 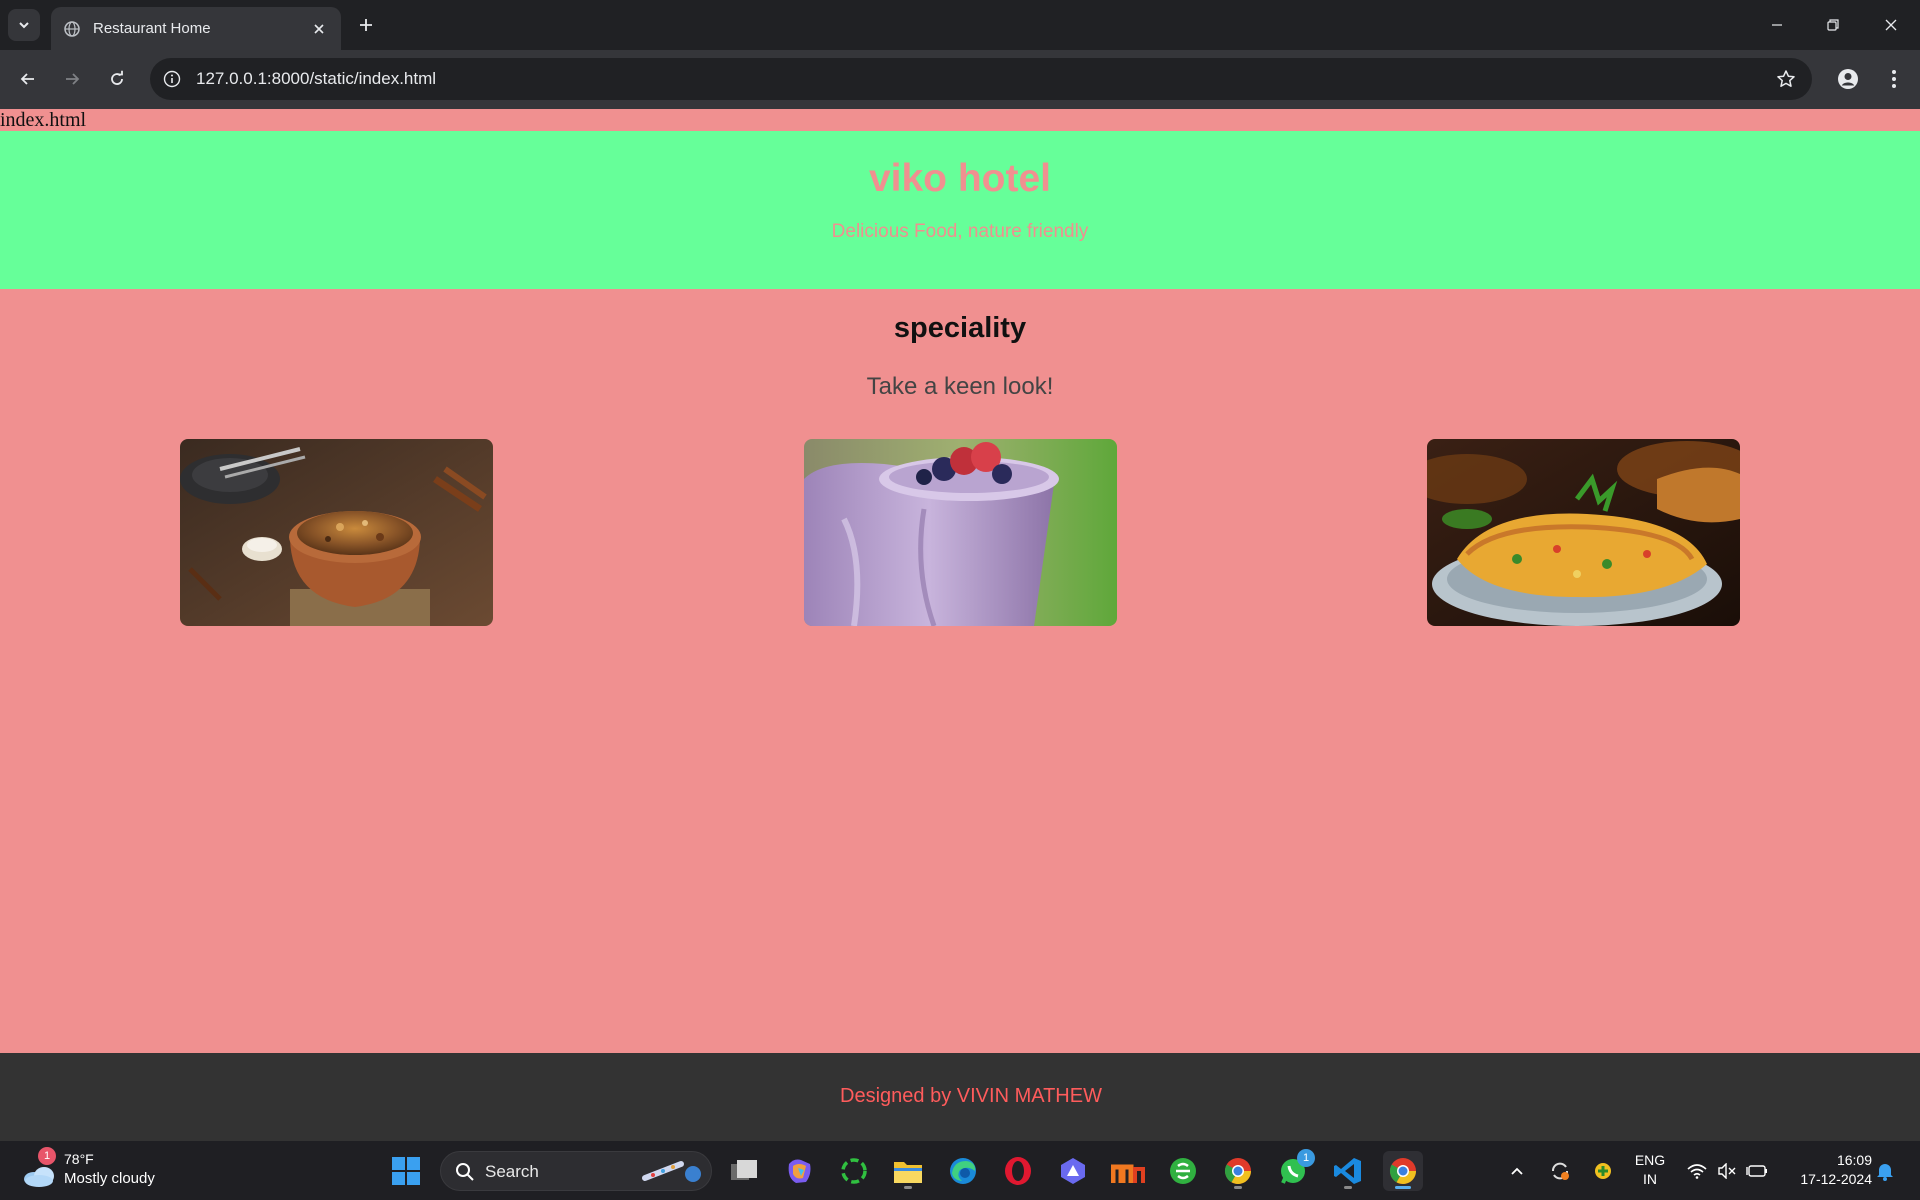 I want to click on chevron-up-icon, so click(x=1517, y=1171).